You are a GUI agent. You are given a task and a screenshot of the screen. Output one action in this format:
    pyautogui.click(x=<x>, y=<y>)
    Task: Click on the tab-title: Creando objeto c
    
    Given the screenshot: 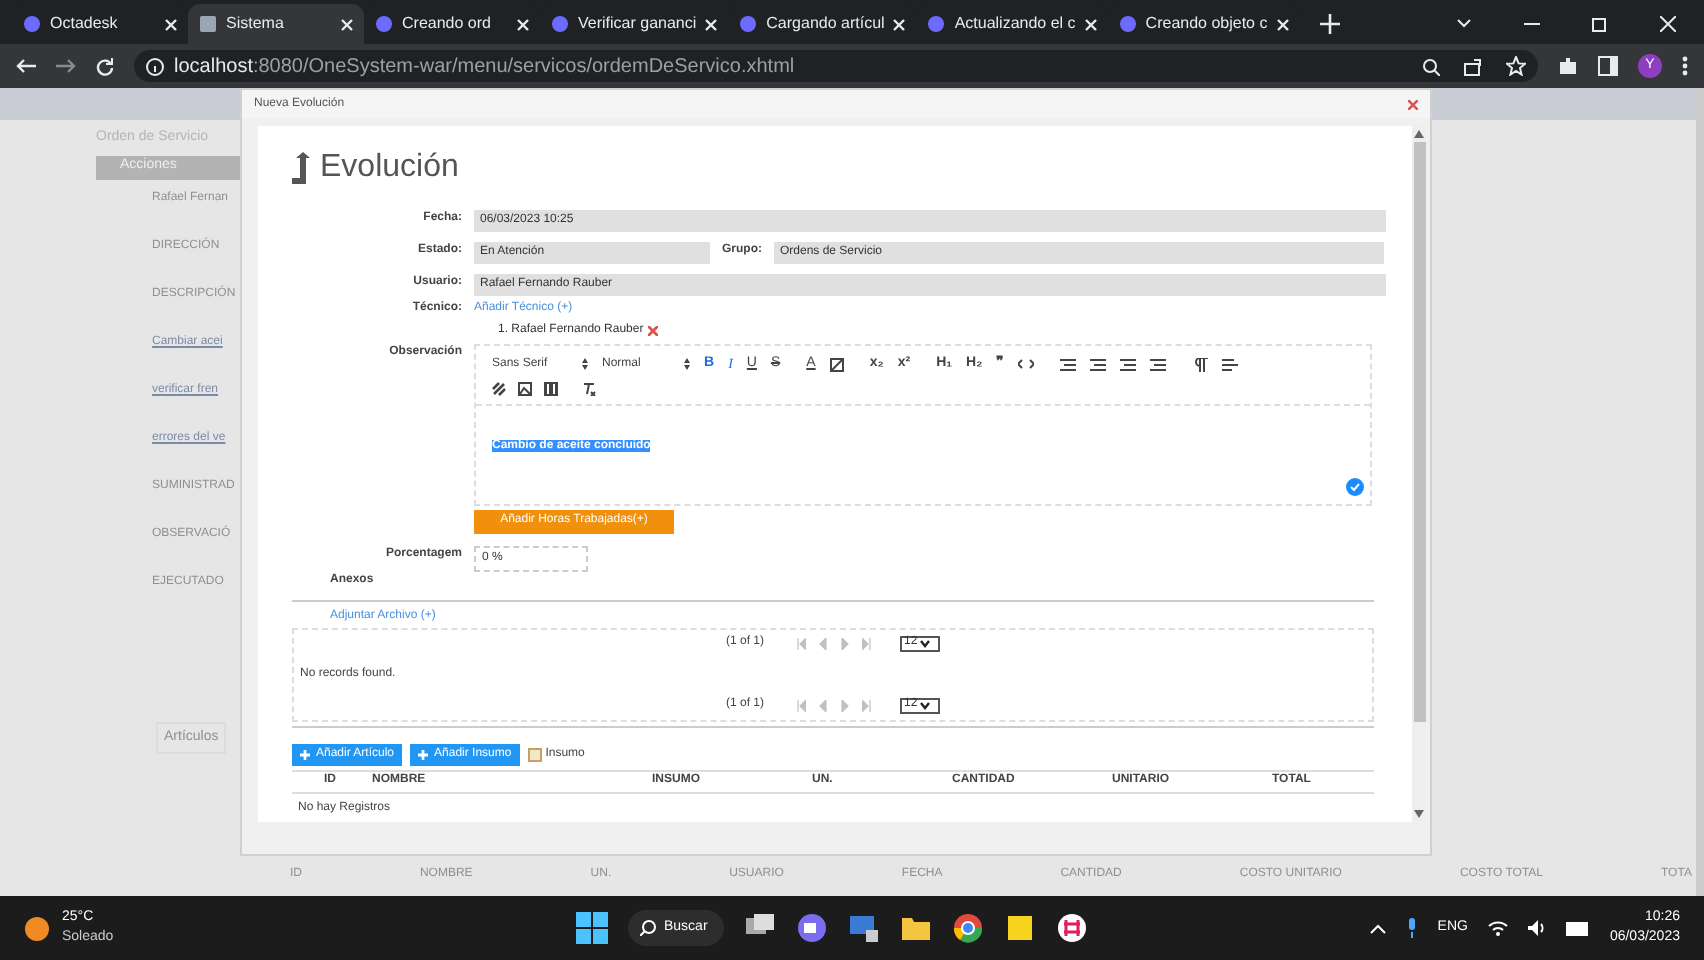 What is the action you would take?
    pyautogui.click(x=1206, y=24)
    